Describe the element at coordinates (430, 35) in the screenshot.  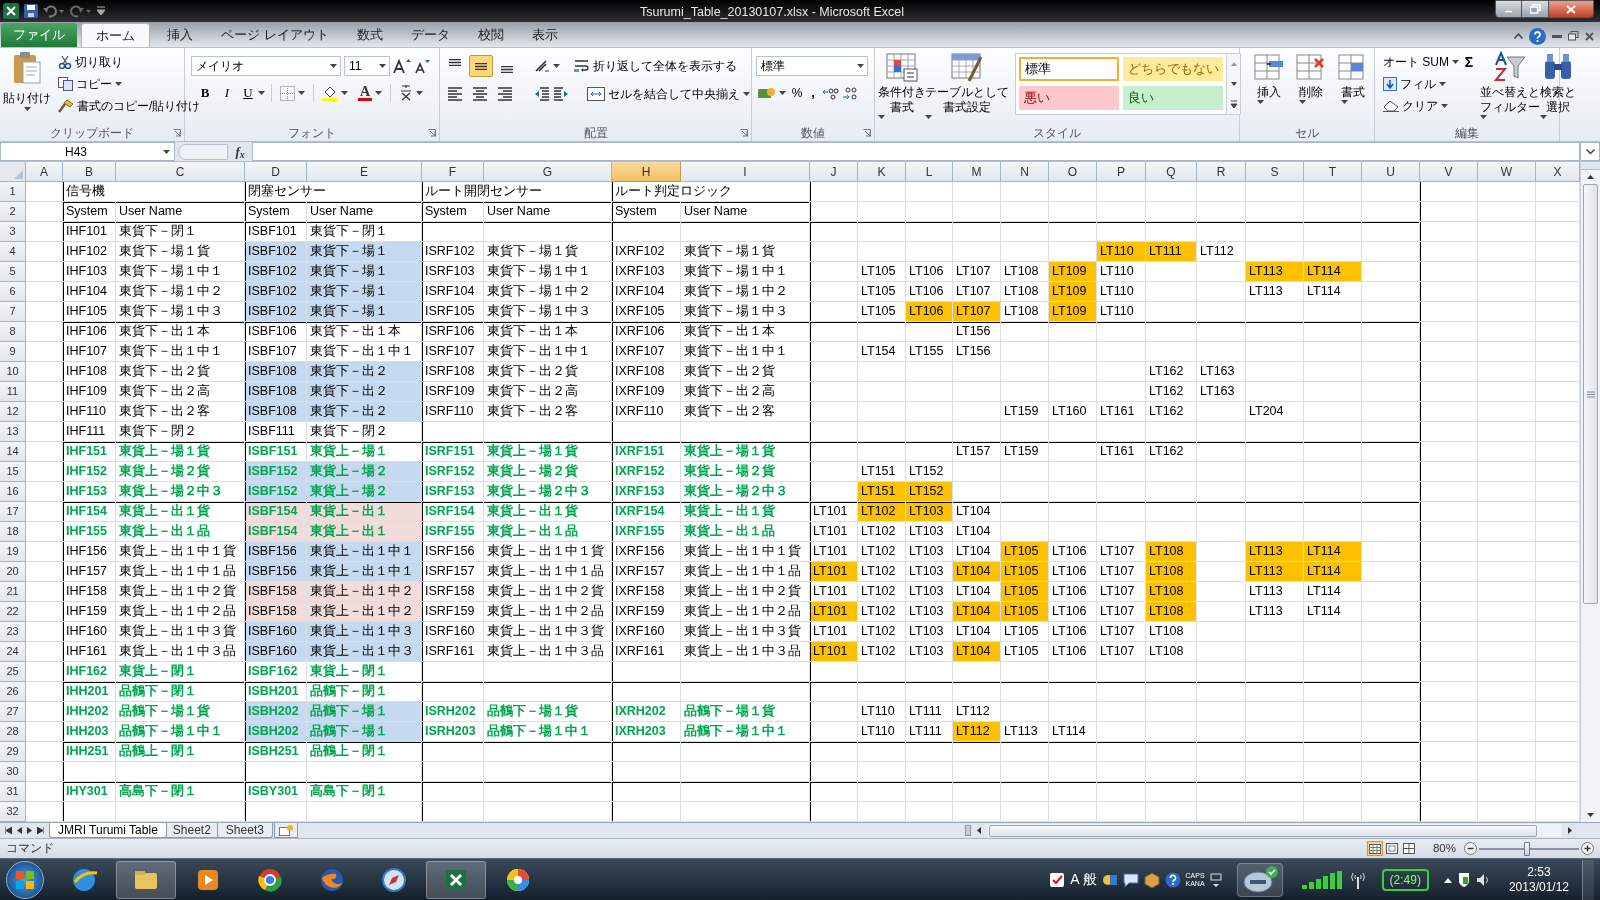
I see `ribbon-tab: データ` at that location.